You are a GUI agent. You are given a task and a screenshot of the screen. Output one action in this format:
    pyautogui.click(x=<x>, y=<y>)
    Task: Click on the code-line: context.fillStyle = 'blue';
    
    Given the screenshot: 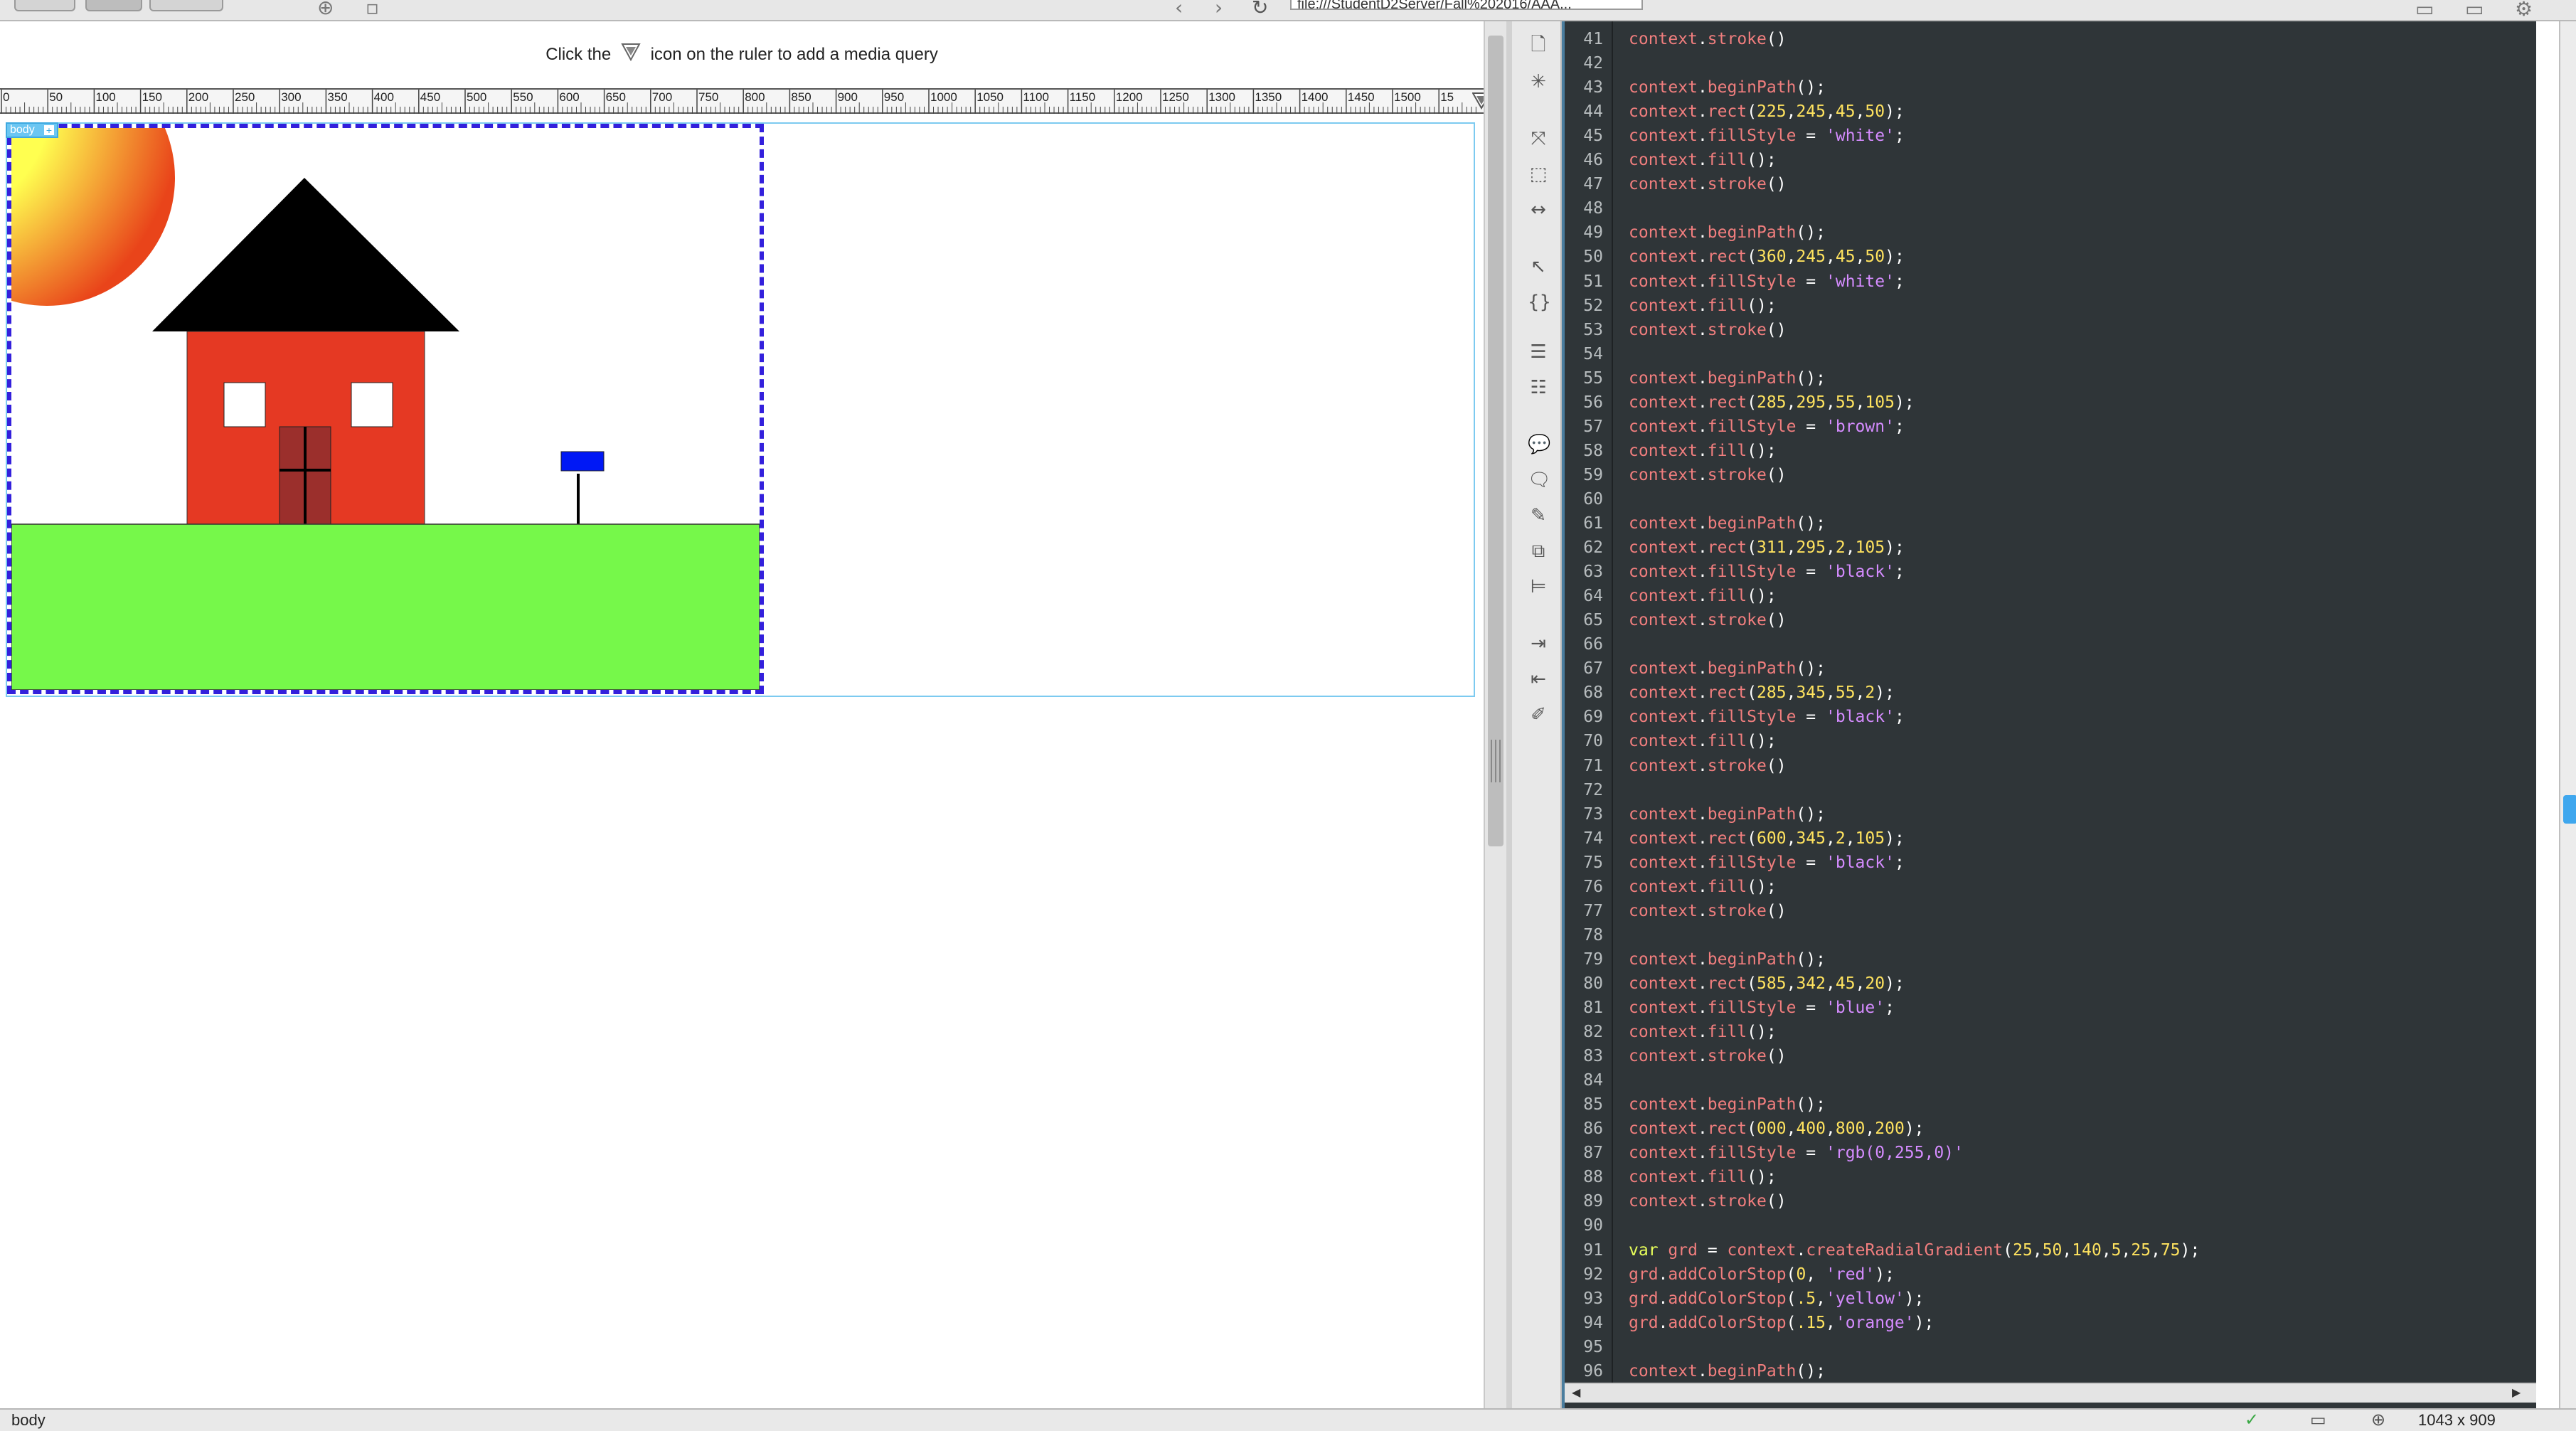 What is the action you would take?
    pyautogui.click(x=1762, y=1008)
    